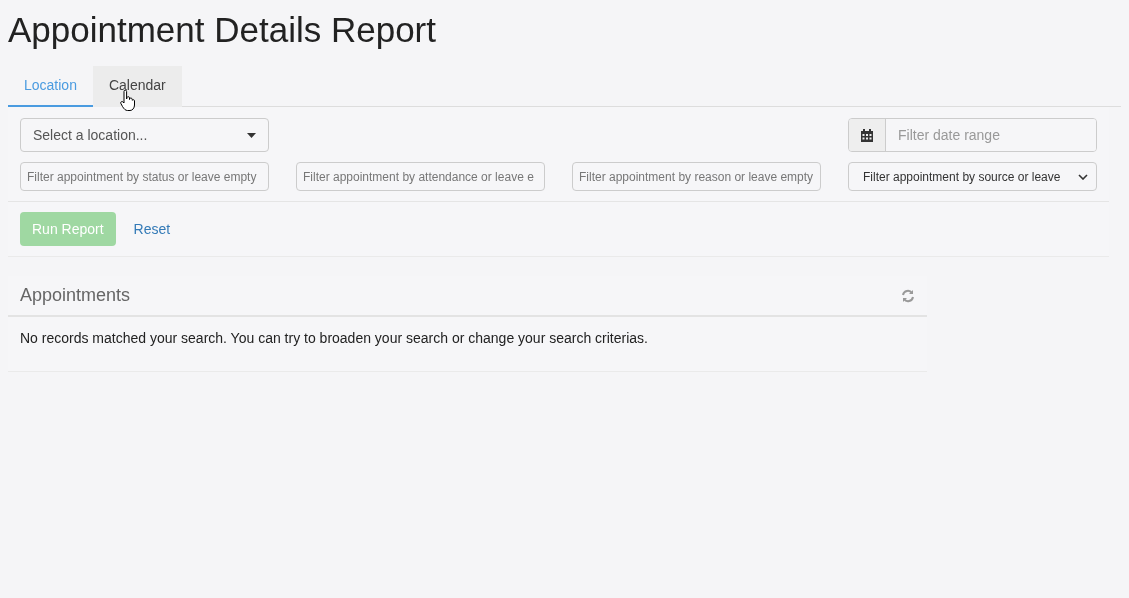 The width and height of the screenshot is (1129, 598). I want to click on reset-link: Reset, so click(152, 229).